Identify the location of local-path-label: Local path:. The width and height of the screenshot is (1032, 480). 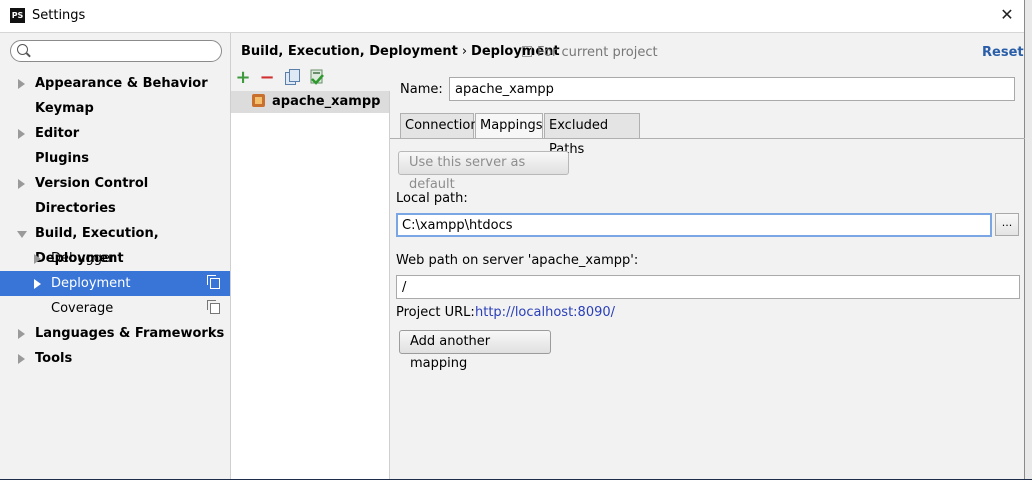
(432, 198).